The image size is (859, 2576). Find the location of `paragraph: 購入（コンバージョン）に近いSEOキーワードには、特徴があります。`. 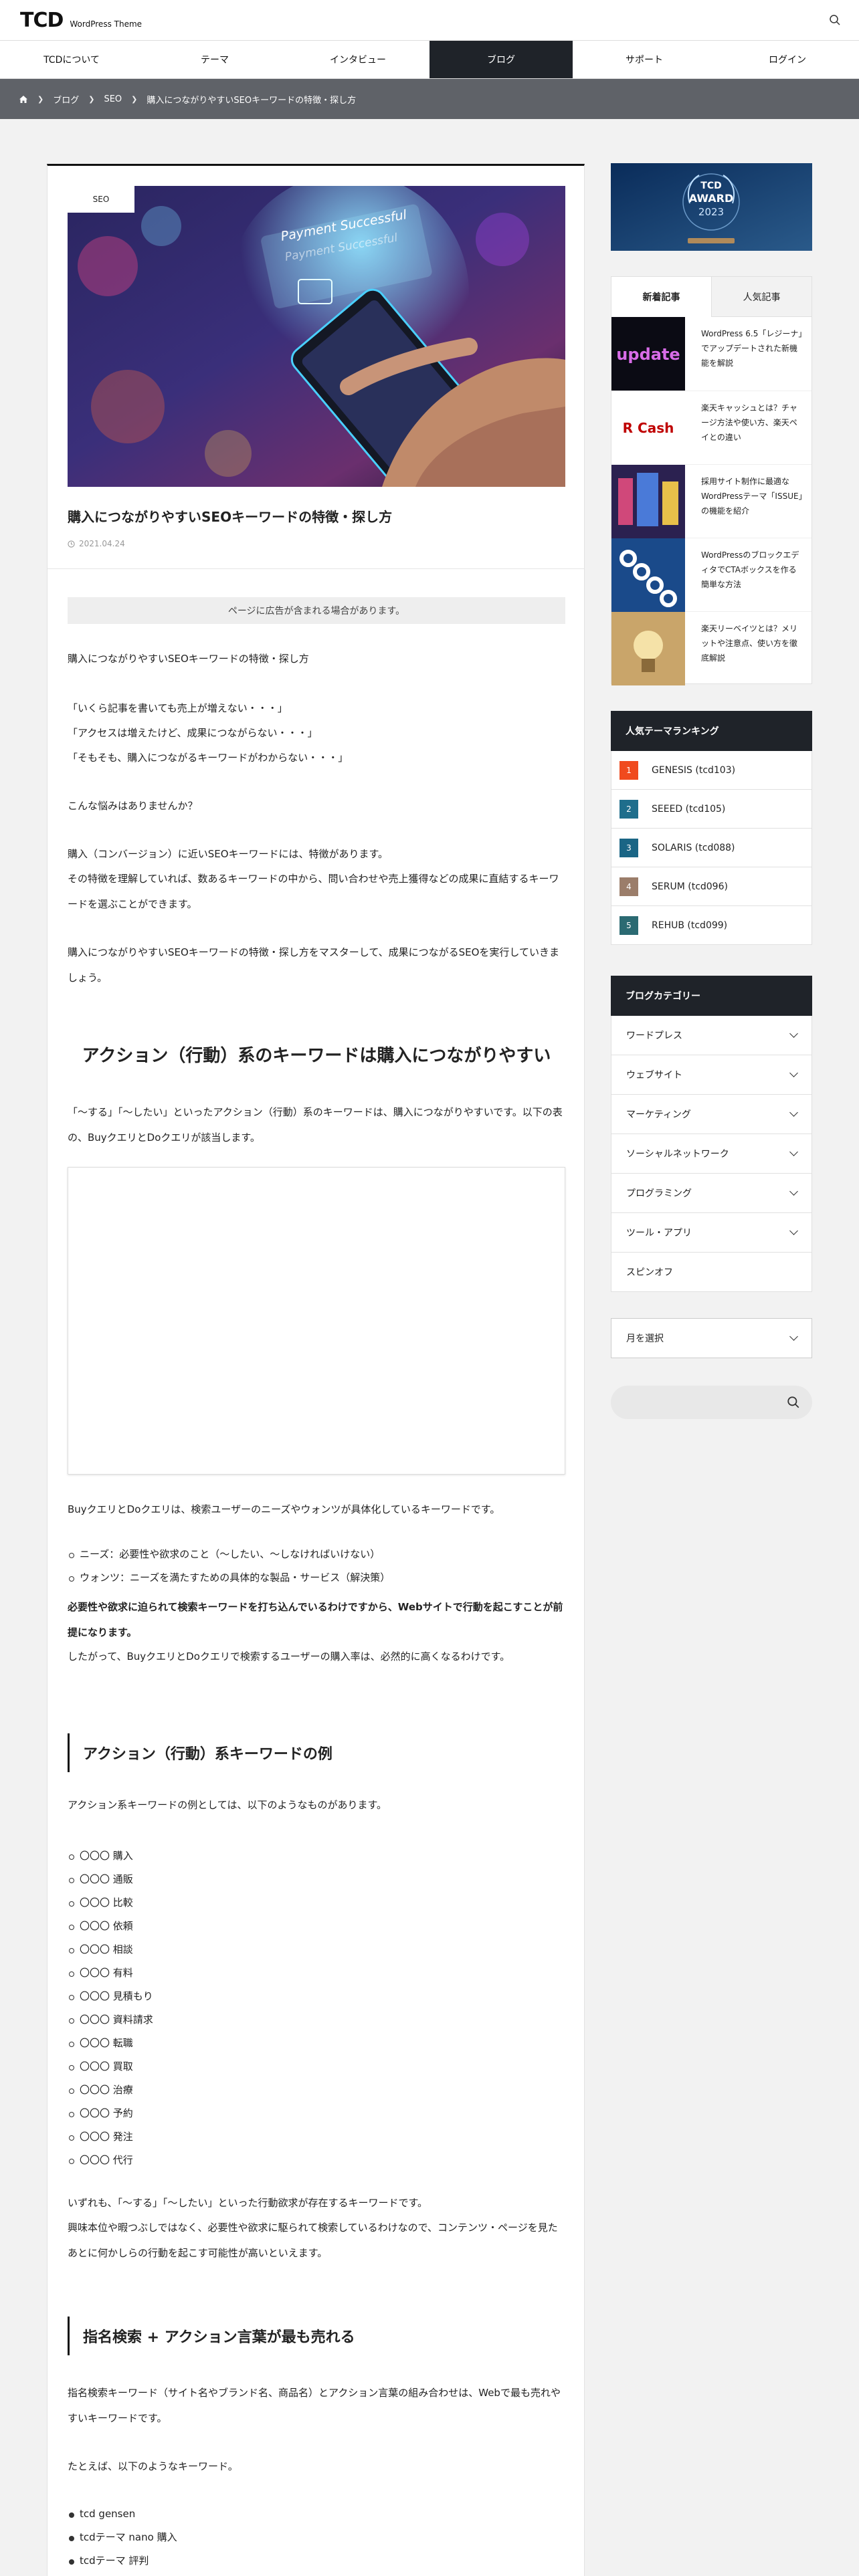

paragraph: 購入（コンバージョン）に近いSEOキーワードには、特徴があります。 is located at coordinates (229, 854).